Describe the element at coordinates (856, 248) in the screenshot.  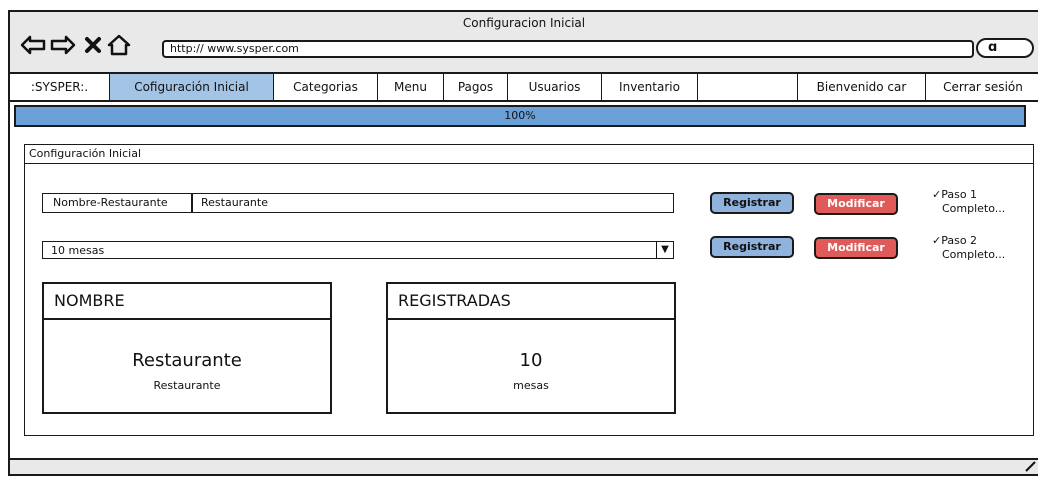
I see `modify-button-2: Modificar` at that location.